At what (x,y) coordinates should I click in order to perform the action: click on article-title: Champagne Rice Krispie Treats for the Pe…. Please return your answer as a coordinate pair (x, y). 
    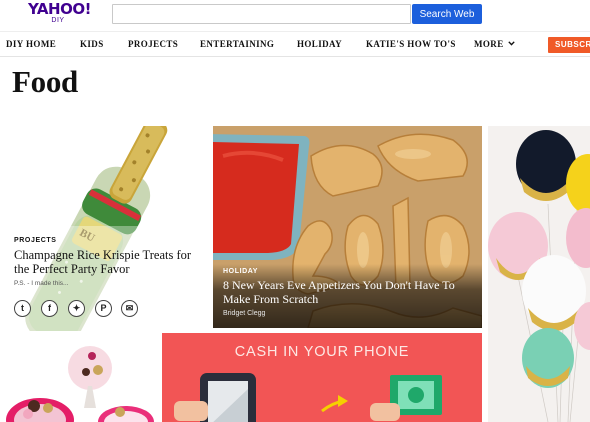
    Looking at the image, I should click on (109, 262).